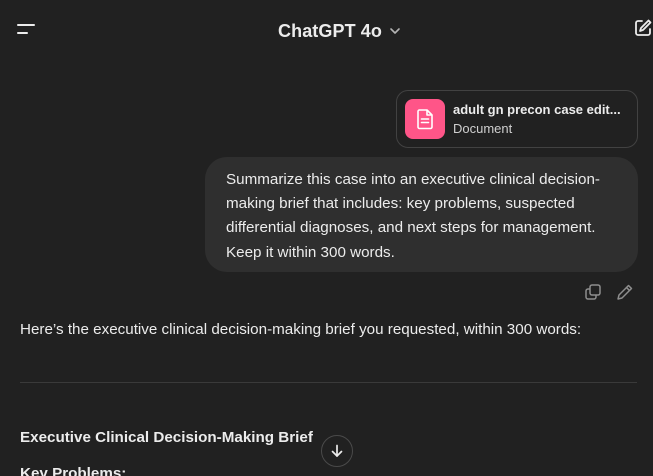  Describe the element at coordinates (330, 30) in the screenshot. I see `model-name: ChatGPT 4o` at that location.